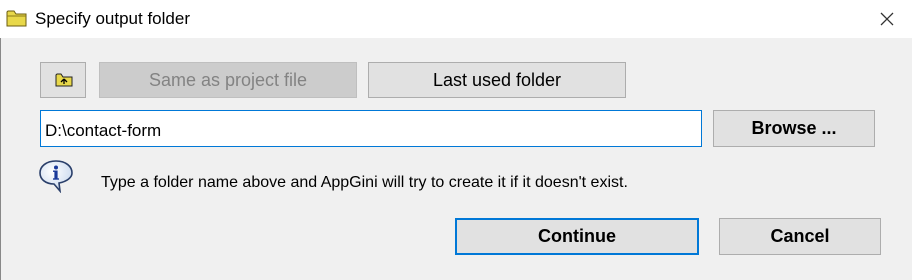 This screenshot has height=280, width=912. What do you see at coordinates (456, 19) in the screenshot?
I see `title-bar: Specify output folder` at bounding box center [456, 19].